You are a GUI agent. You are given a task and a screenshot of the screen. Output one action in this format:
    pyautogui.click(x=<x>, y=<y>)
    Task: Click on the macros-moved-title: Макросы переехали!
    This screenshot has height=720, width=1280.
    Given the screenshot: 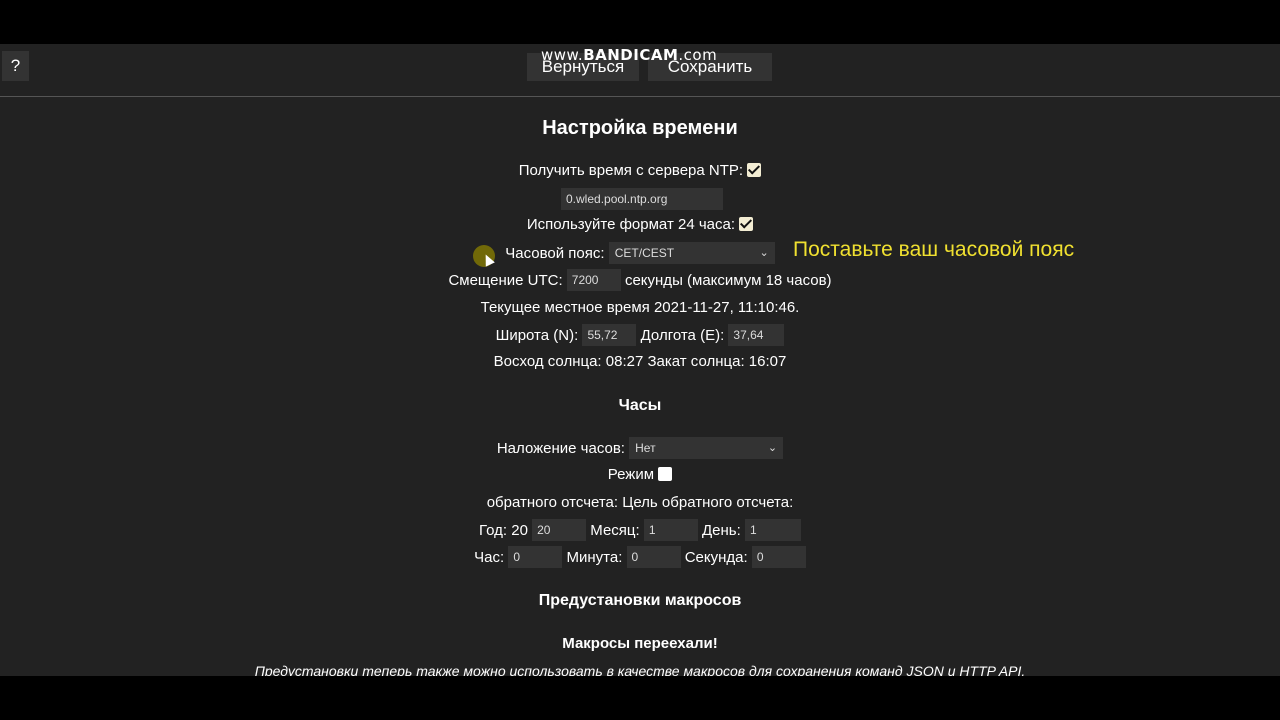 What is the action you would take?
    pyautogui.click(x=640, y=643)
    